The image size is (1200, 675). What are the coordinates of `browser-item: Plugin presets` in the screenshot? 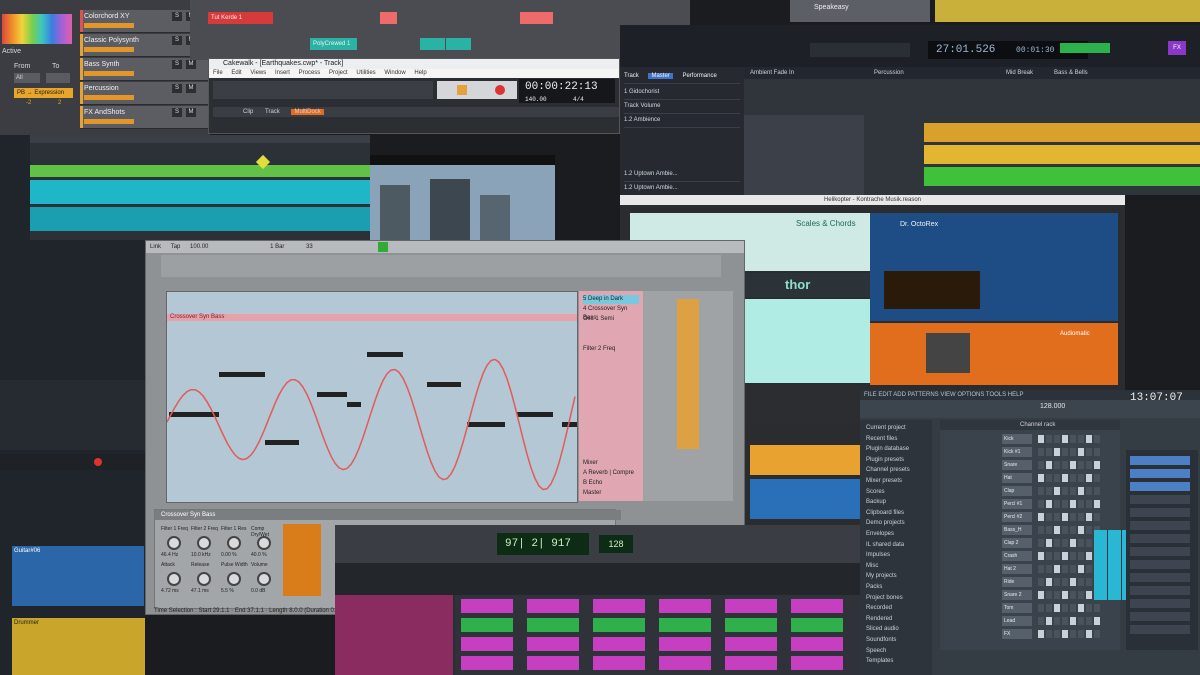 It's located at (885, 460).